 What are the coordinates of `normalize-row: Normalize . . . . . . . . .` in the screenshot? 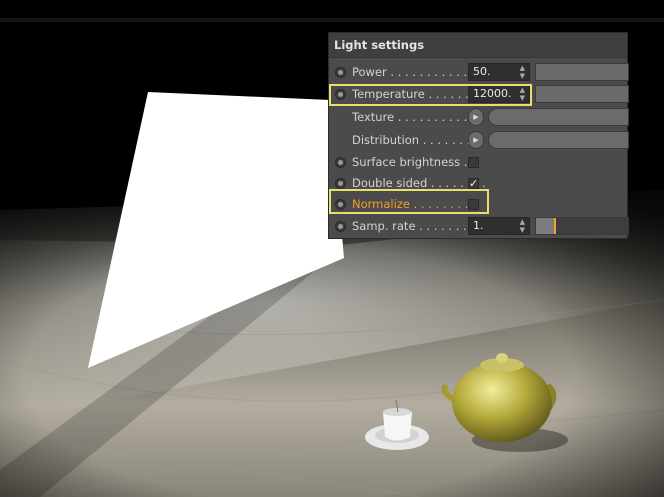 It's located at (478, 205).